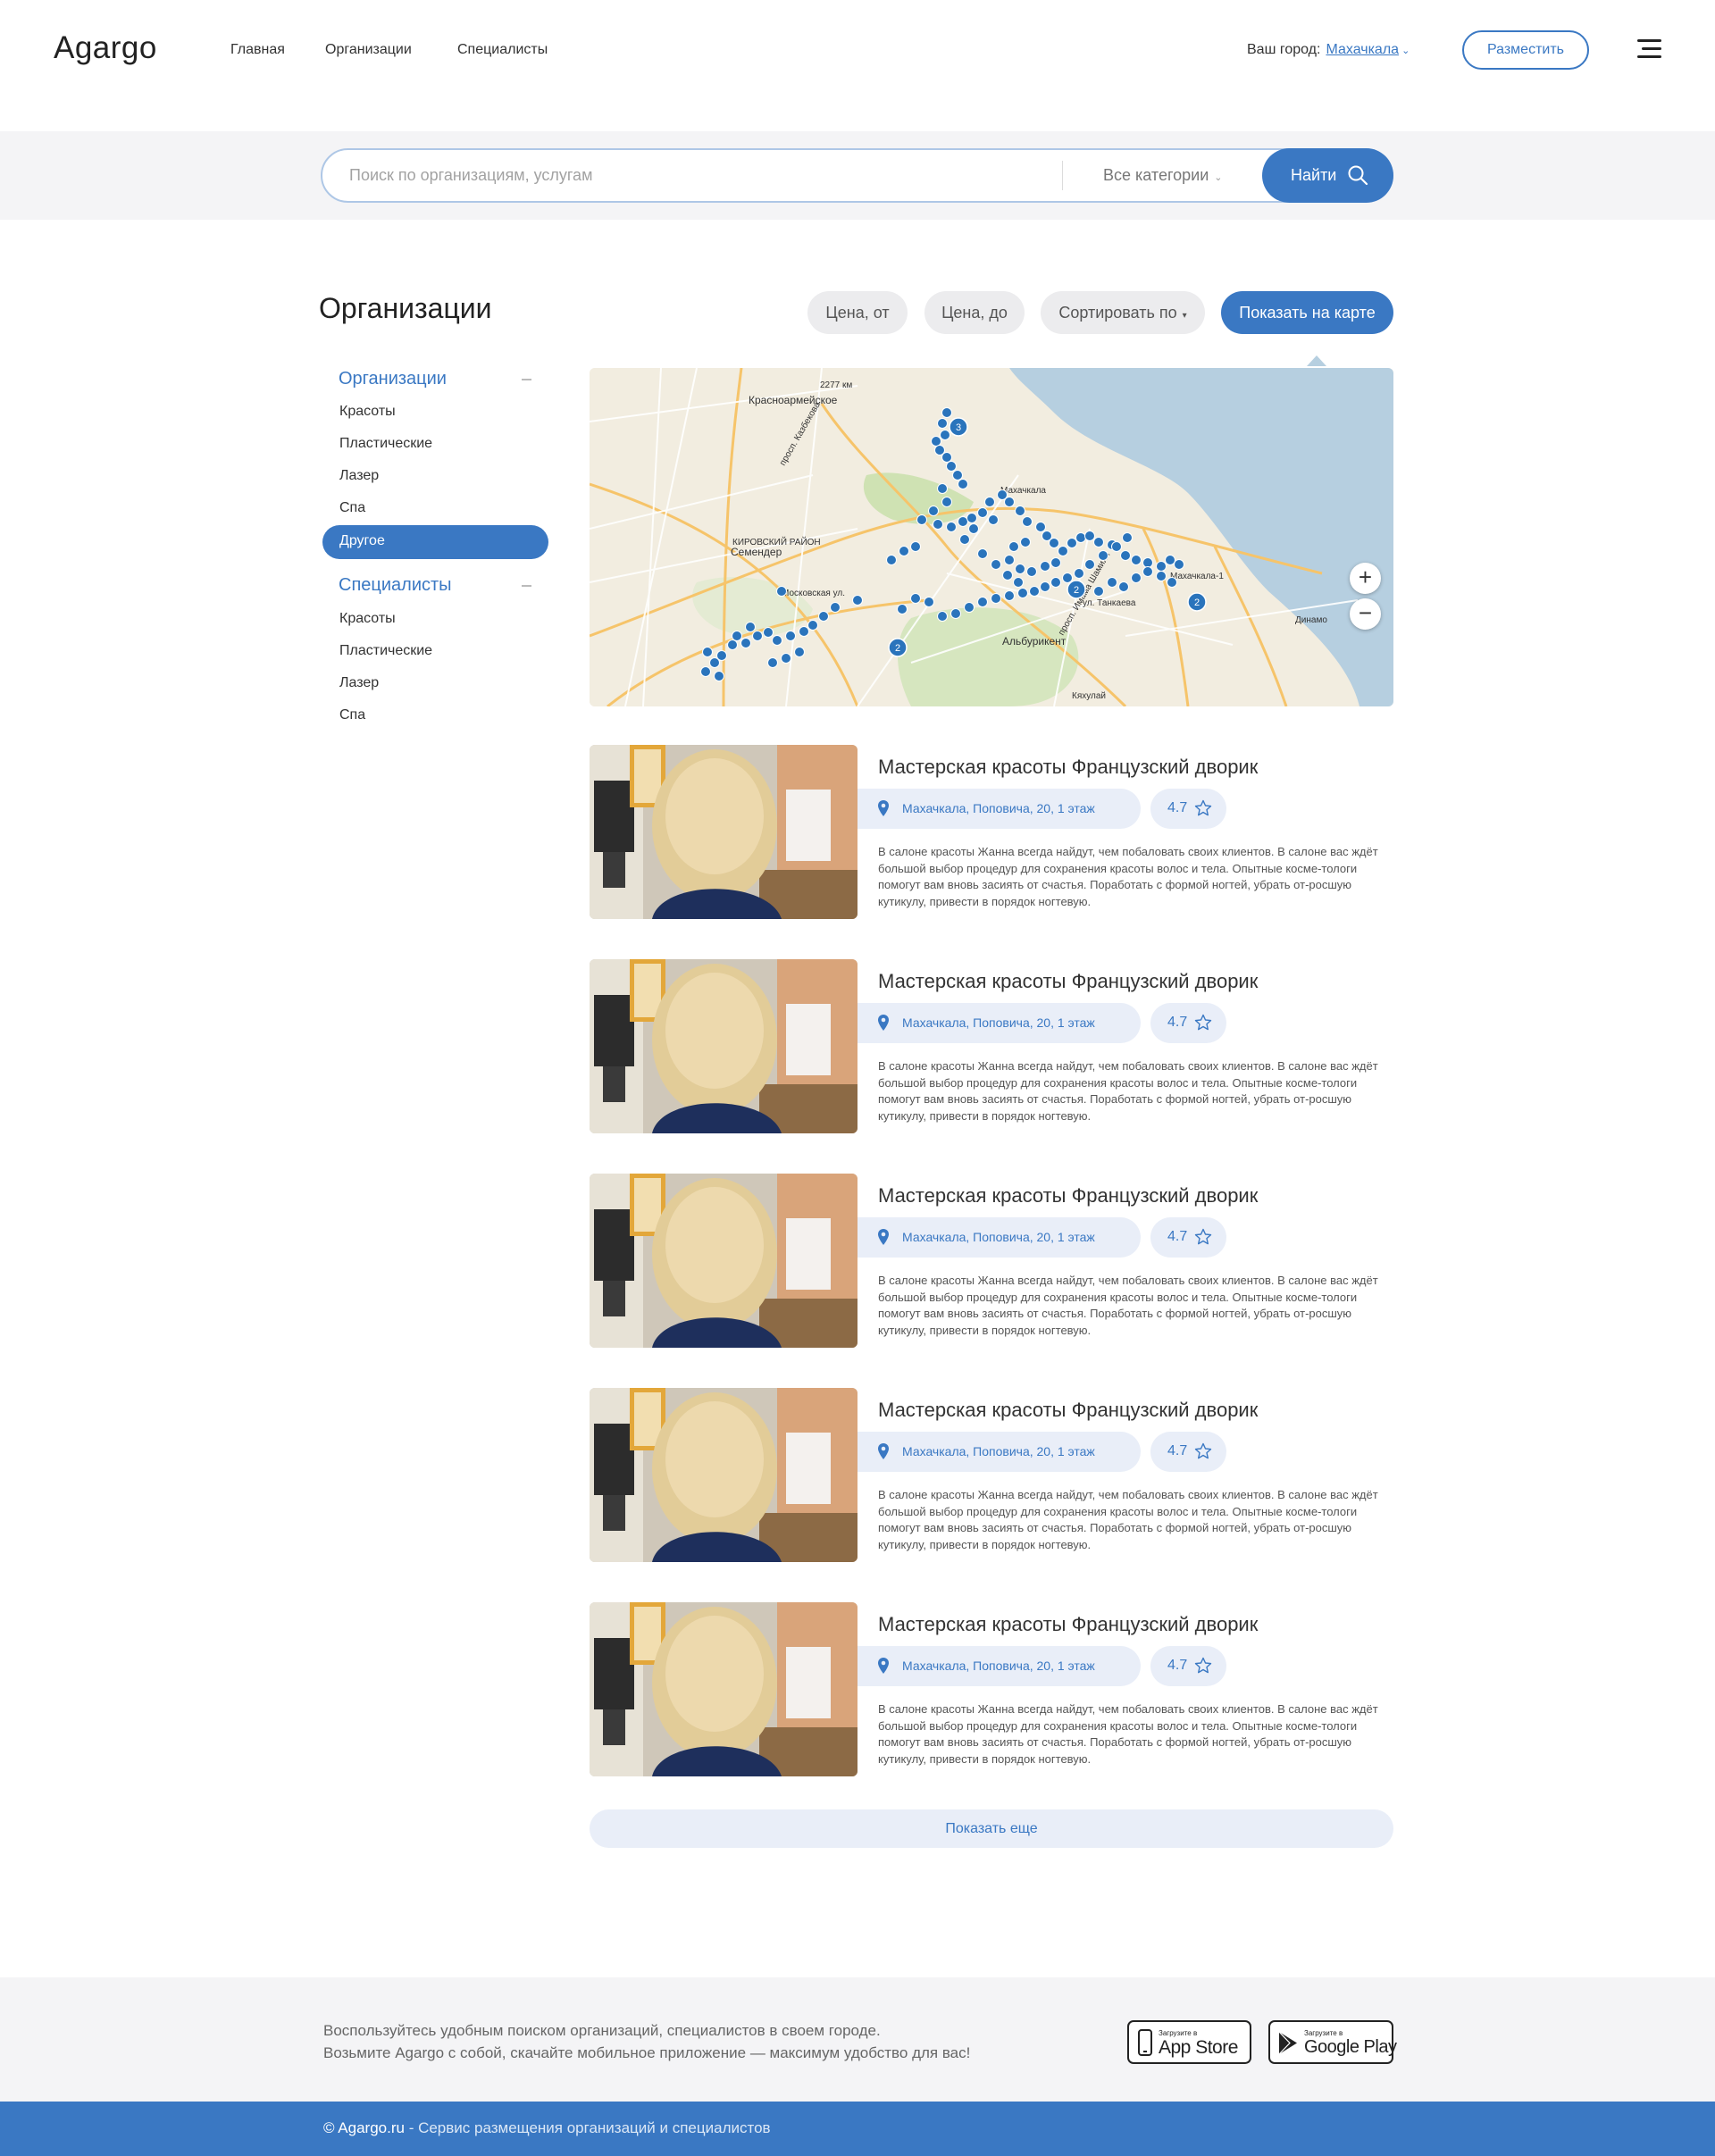 This screenshot has width=1715, height=2156. Describe the element at coordinates (105, 48) in the screenshot. I see `logo: Agargo` at that location.